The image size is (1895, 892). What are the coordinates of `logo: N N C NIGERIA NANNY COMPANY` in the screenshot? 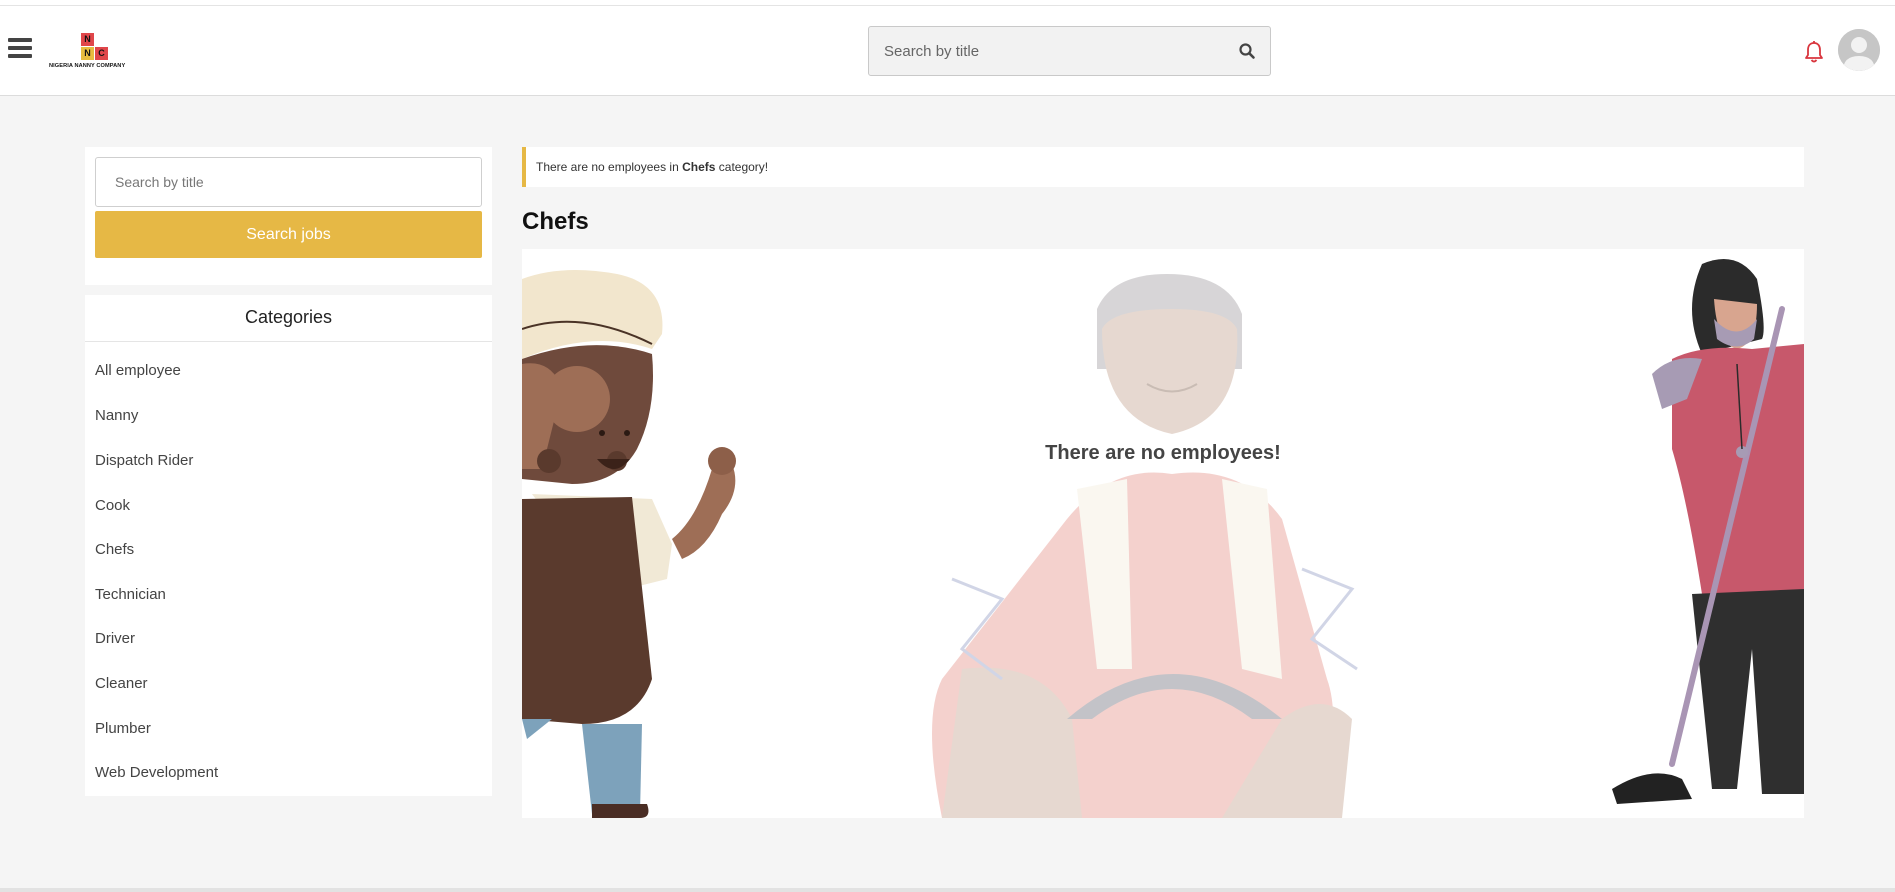 It's located at (95, 51).